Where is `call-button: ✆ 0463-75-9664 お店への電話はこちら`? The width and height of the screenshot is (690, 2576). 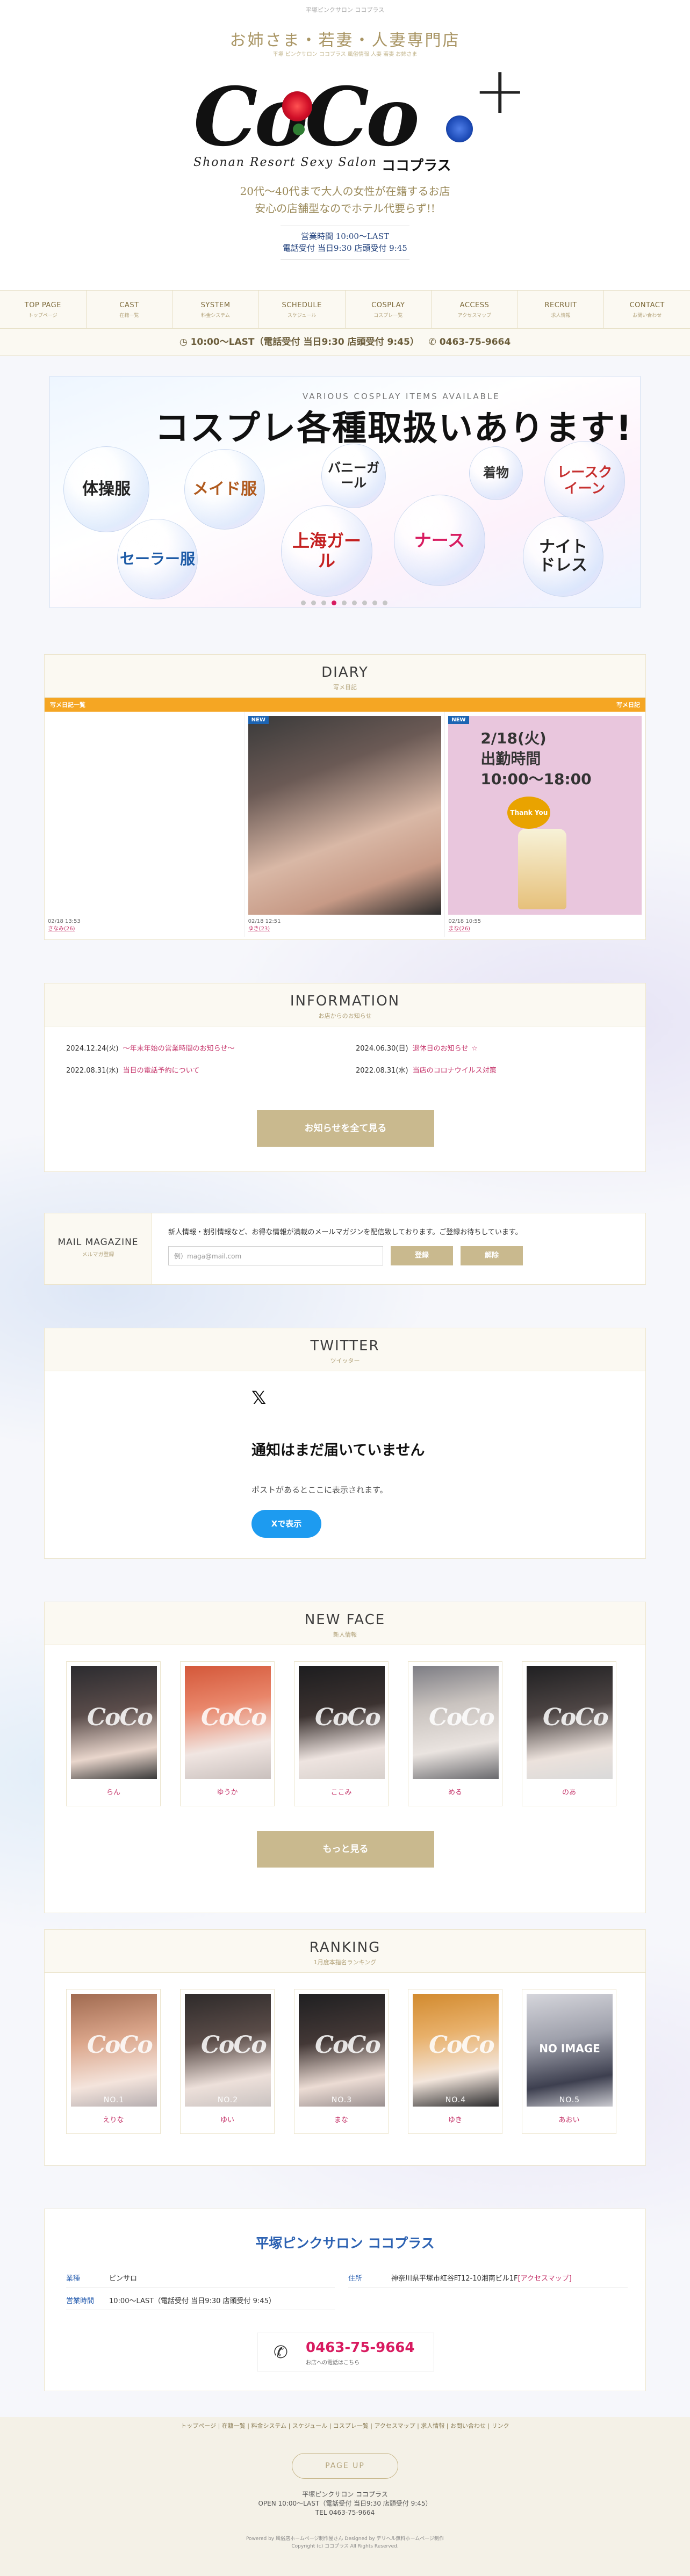 call-button: ✆ 0463-75-9664 お店への電話はこちら is located at coordinates (345, 2352).